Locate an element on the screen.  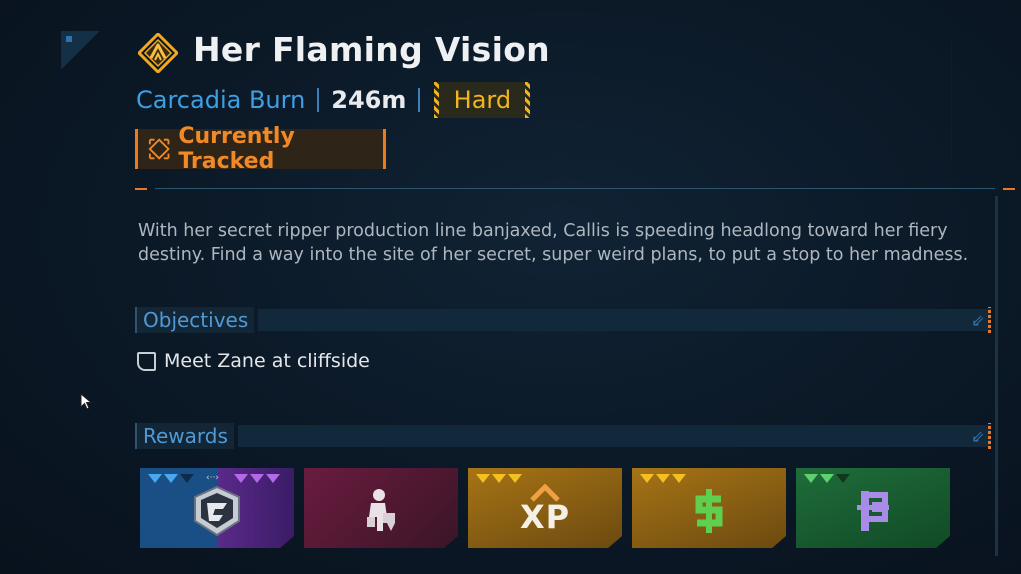
corner-decoration is located at coordinates (81, 50).